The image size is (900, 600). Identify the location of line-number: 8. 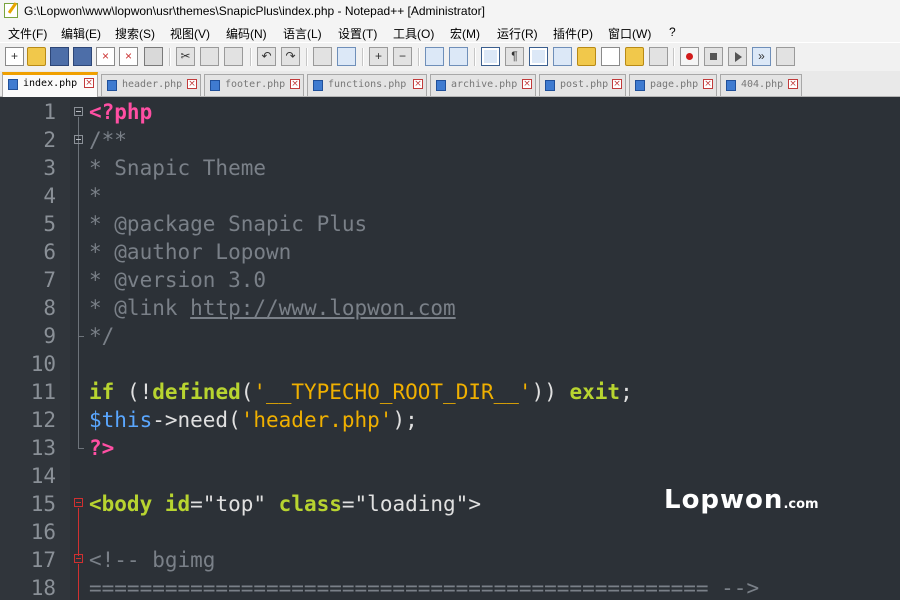
(49, 308).